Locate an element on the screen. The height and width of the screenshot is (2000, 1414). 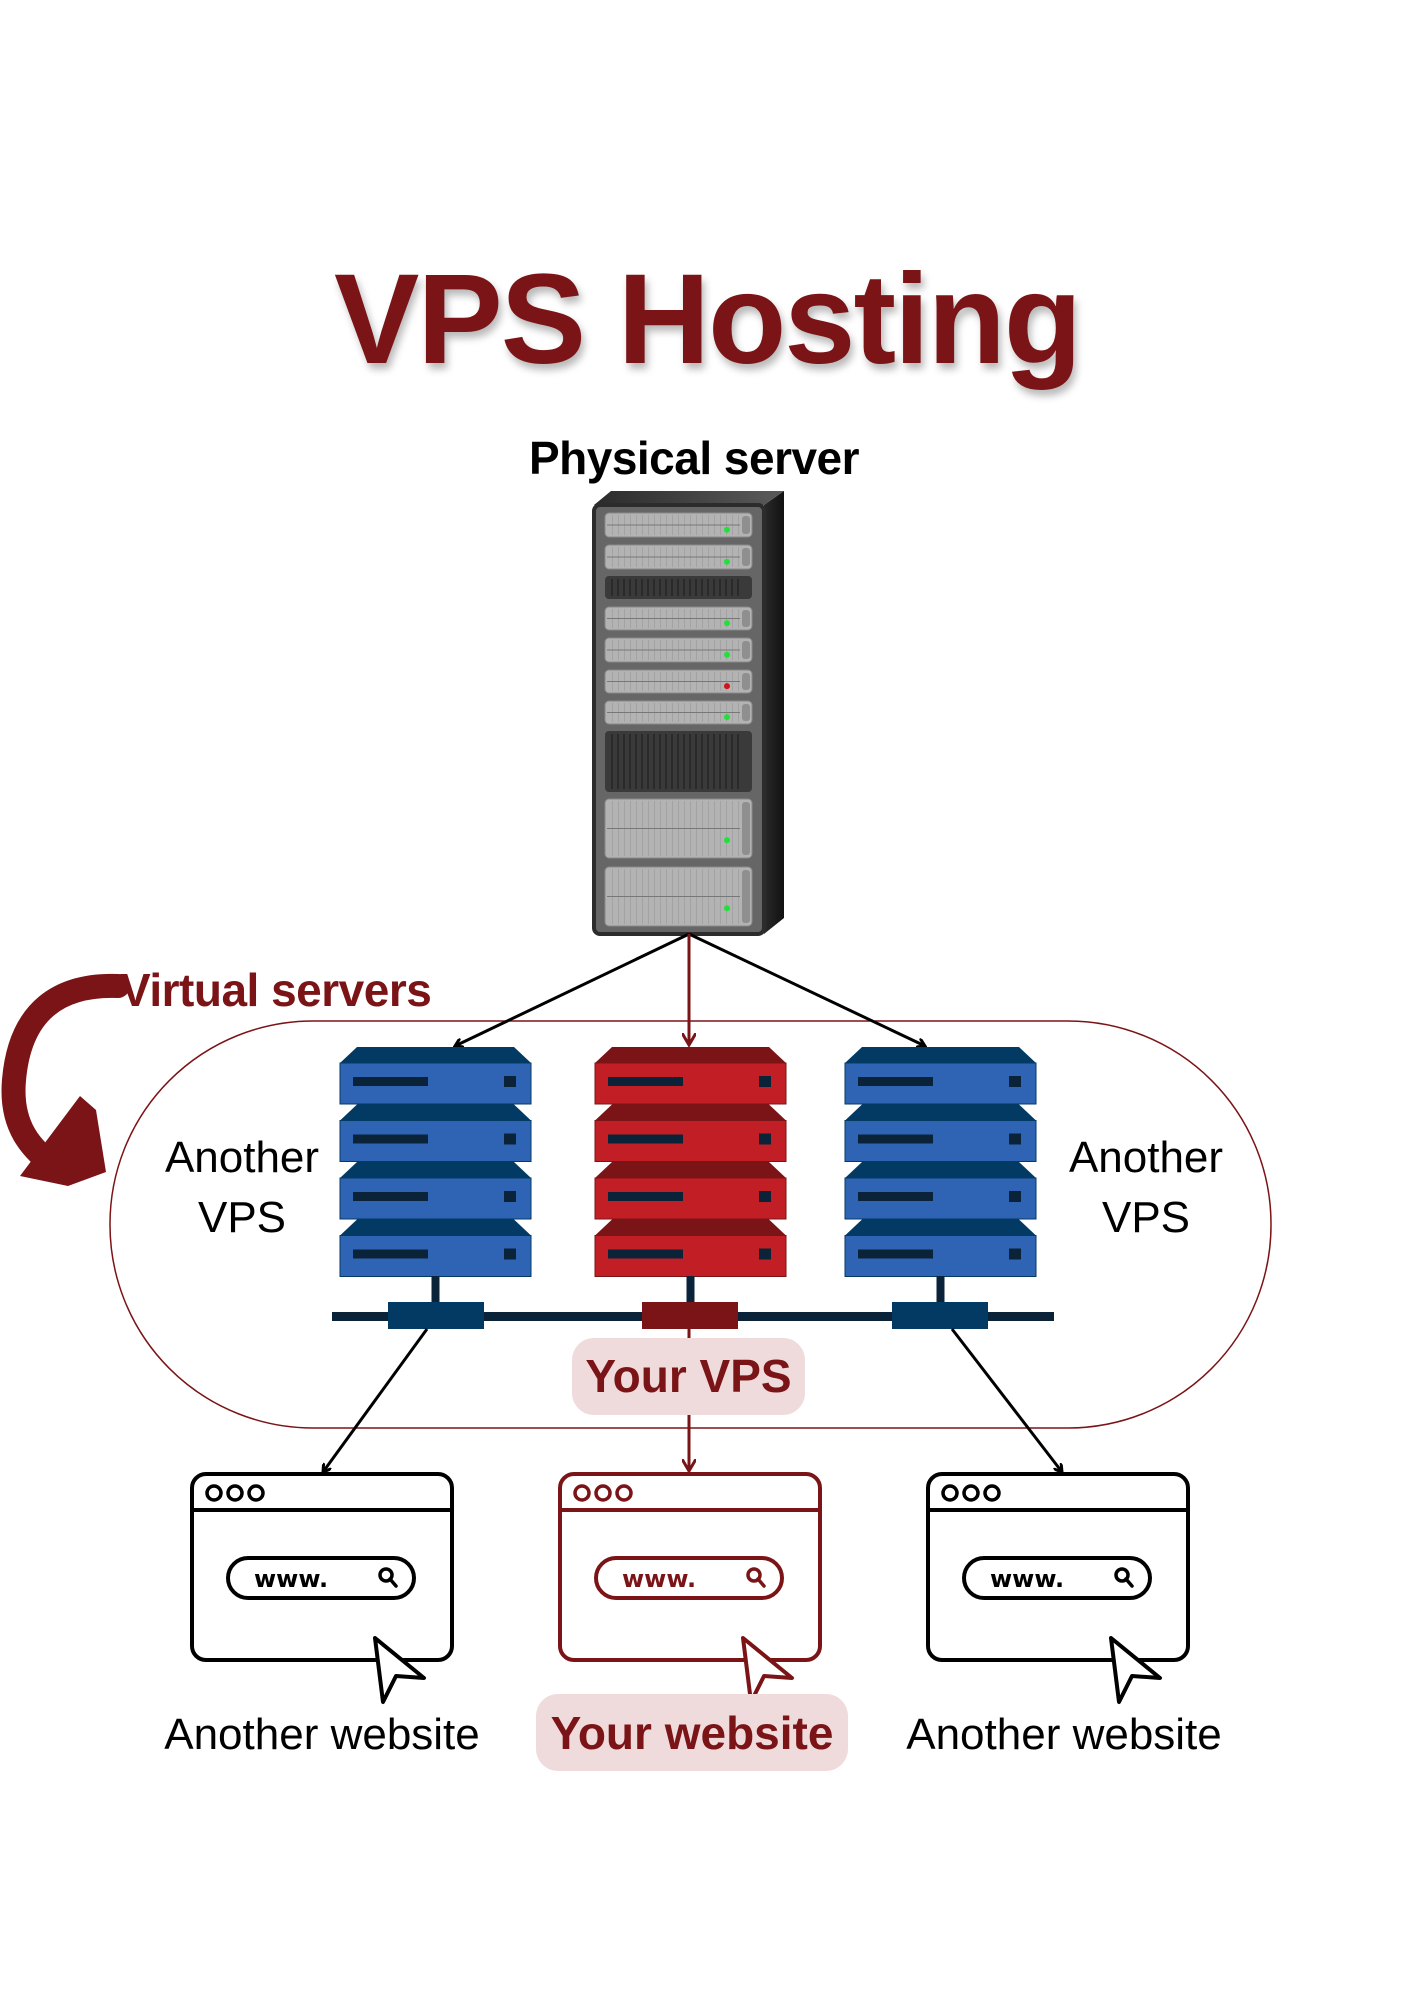
your-website-badge: Your website is located at coordinates (692, 1732).